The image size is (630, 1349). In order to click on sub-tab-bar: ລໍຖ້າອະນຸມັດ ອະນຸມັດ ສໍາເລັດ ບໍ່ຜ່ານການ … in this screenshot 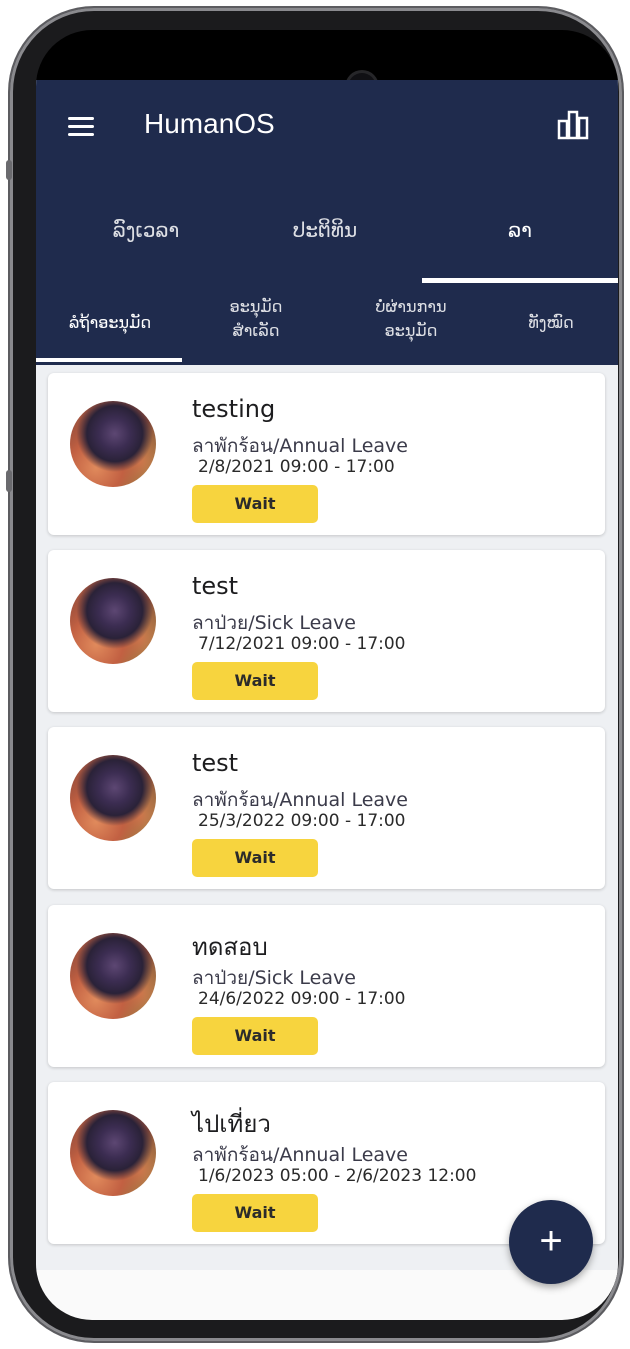, I will do `click(327, 324)`.